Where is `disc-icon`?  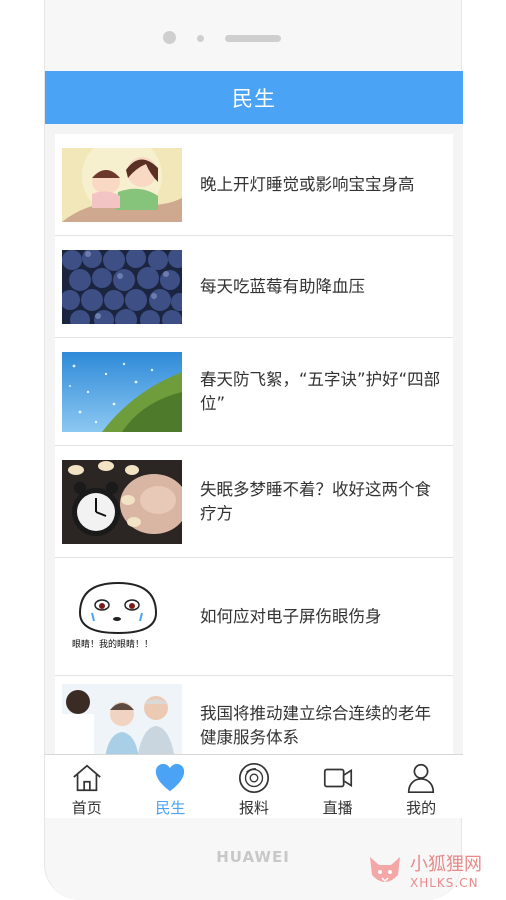 disc-icon is located at coordinates (254, 778).